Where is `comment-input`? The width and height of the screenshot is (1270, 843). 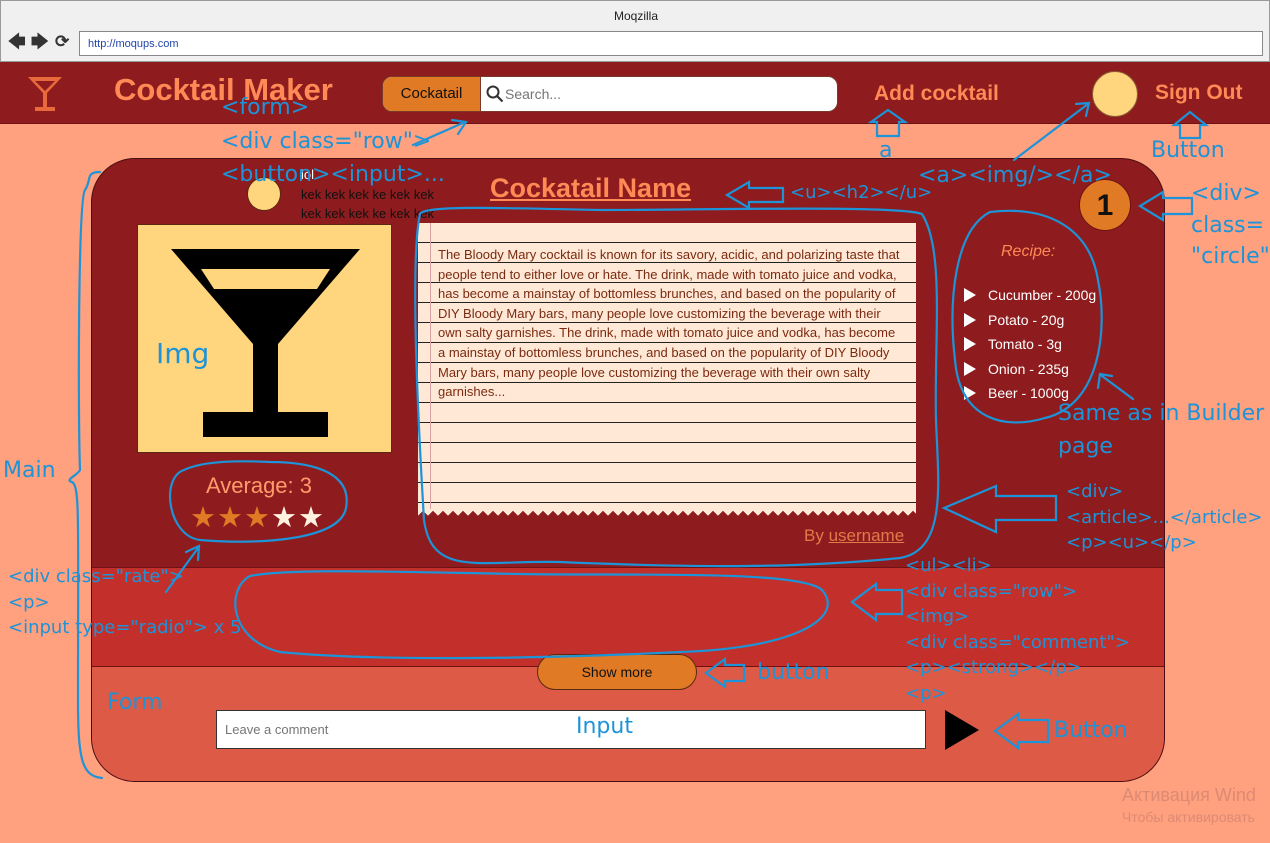 comment-input is located at coordinates (571, 729).